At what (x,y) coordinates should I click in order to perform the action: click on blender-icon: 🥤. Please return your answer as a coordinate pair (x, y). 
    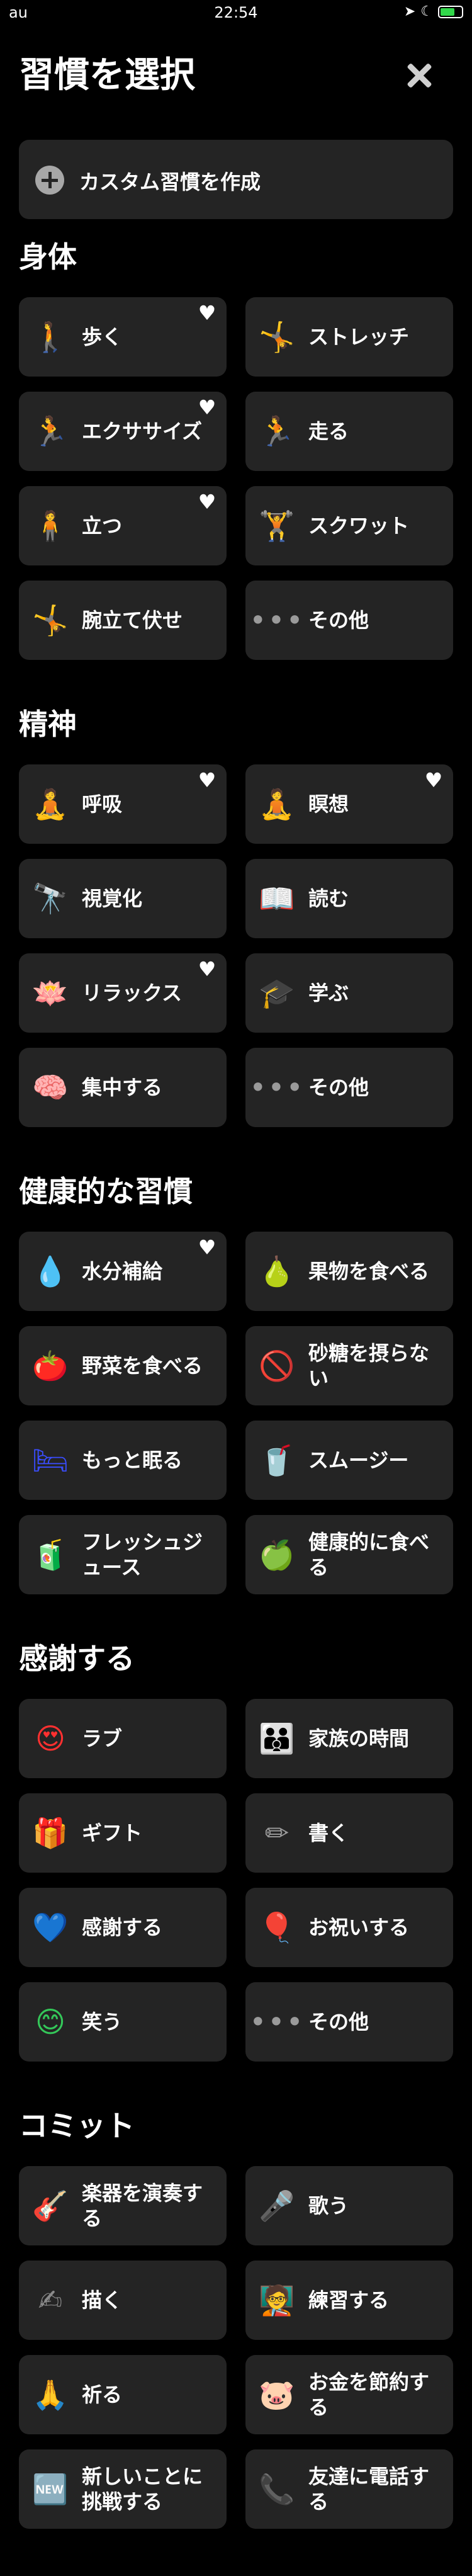
    Looking at the image, I should click on (277, 1460).